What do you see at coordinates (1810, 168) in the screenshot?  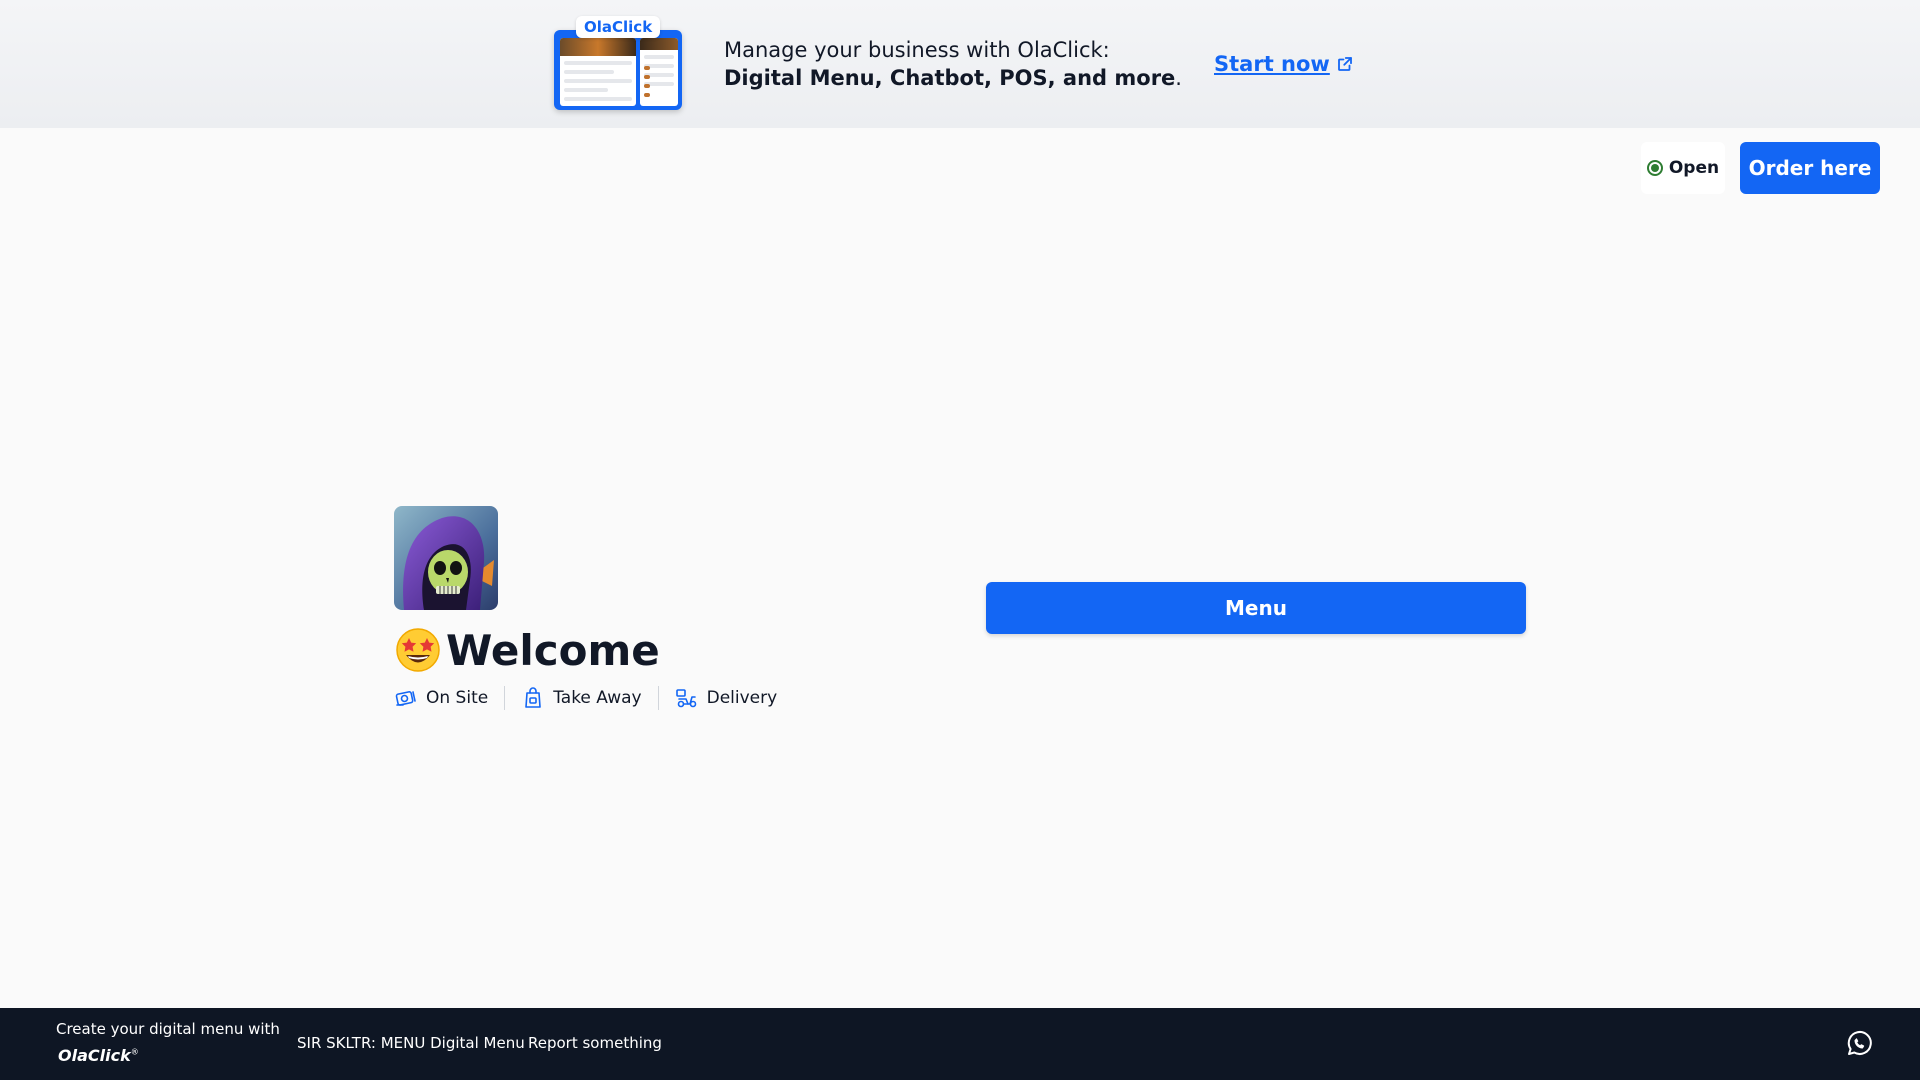 I see `order-here-button: Order here` at bounding box center [1810, 168].